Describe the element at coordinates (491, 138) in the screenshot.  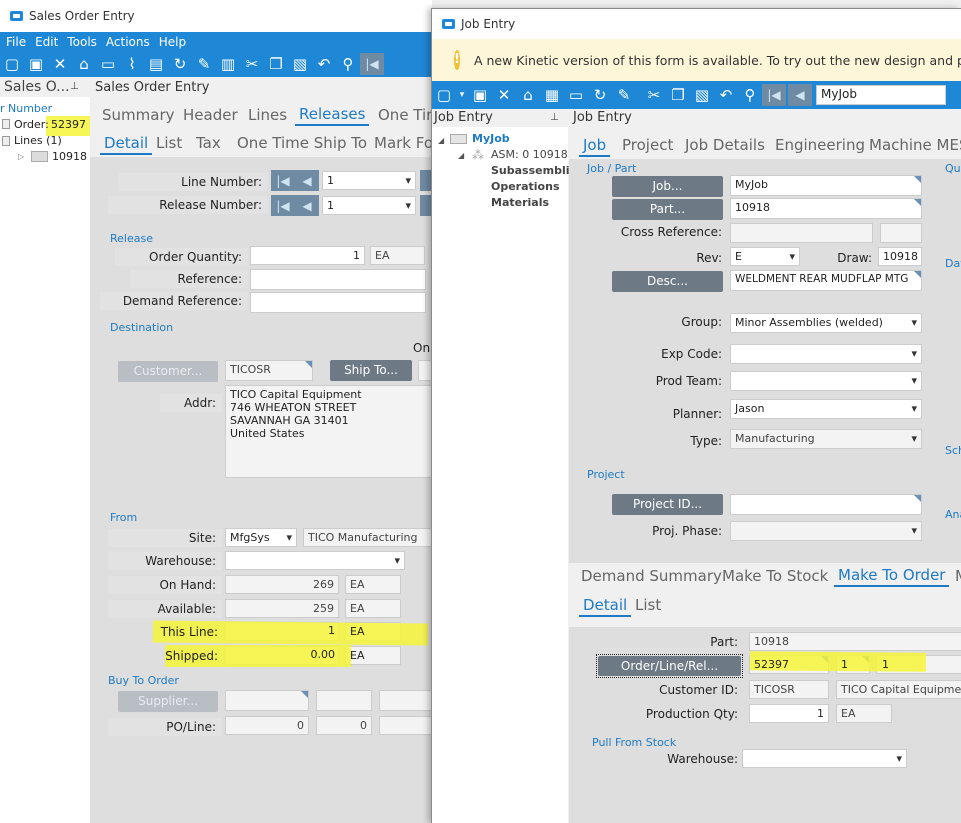
I see `tree-job: MyJob` at that location.